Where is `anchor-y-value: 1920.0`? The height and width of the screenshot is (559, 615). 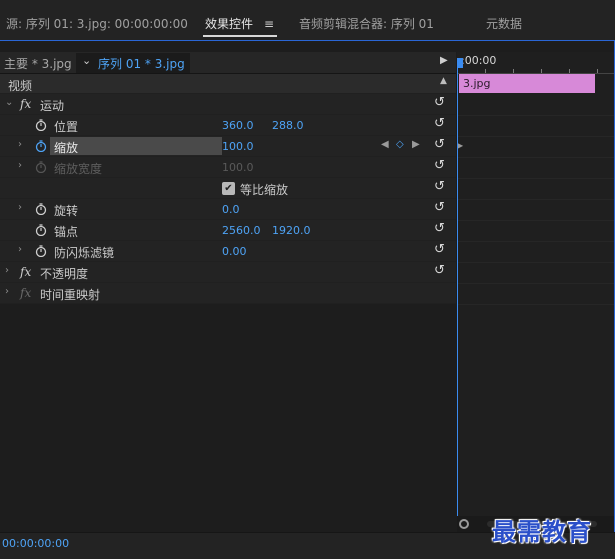 anchor-y-value: 1920.0 is located at coordinates (291, 230).